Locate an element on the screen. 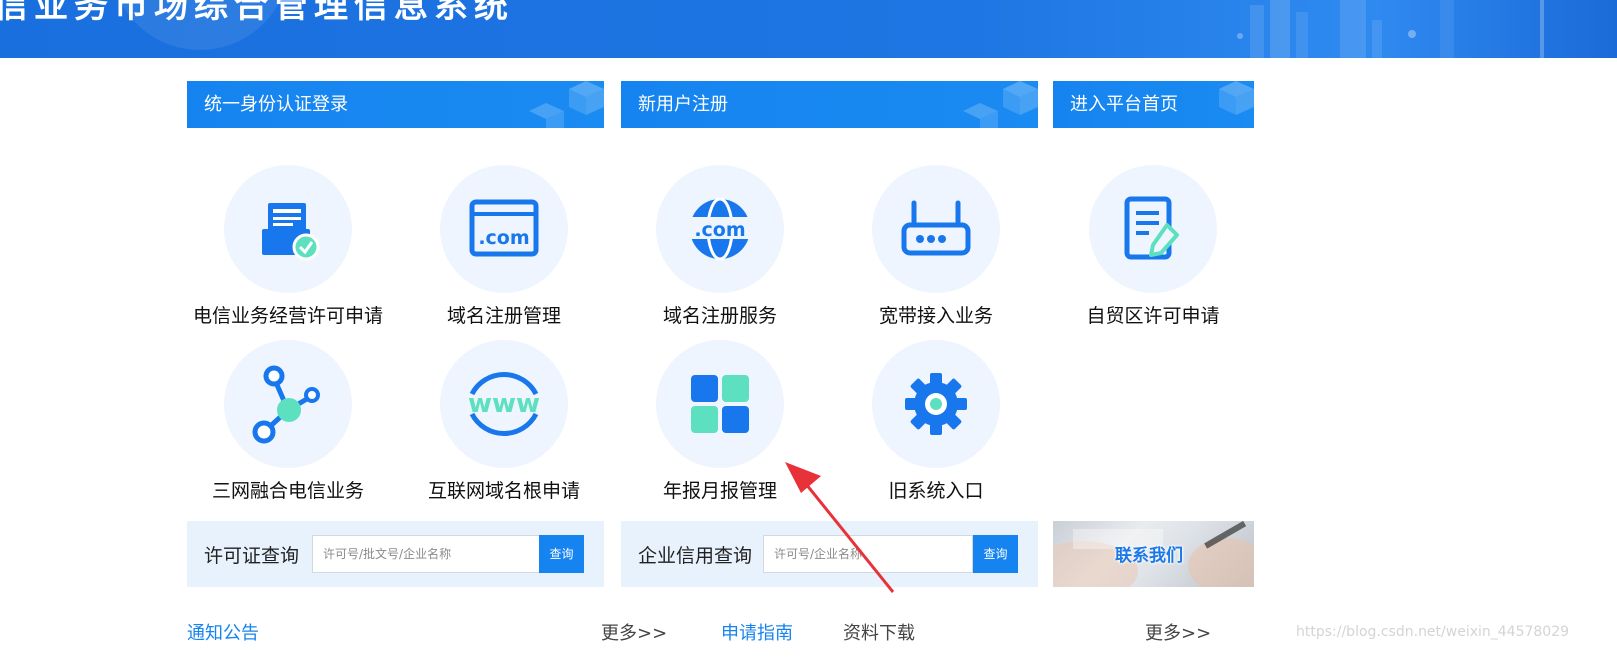 The image size is (1617, 670). more-guide-link: 更多>> is located at coordinates (1178, 632).